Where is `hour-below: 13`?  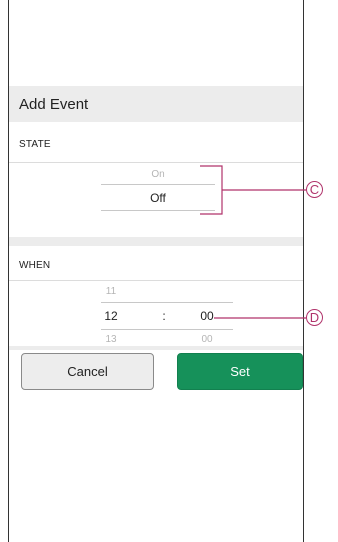
hour-below: 13 is located at coordinates (111, 339).